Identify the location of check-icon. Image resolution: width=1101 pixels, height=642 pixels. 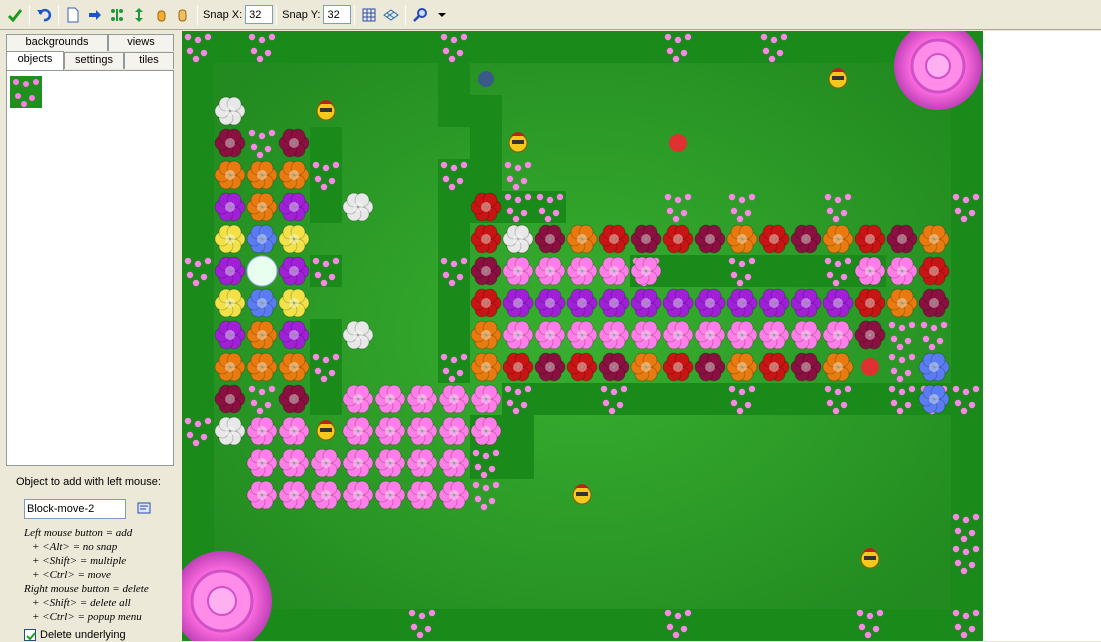
(15, 15).